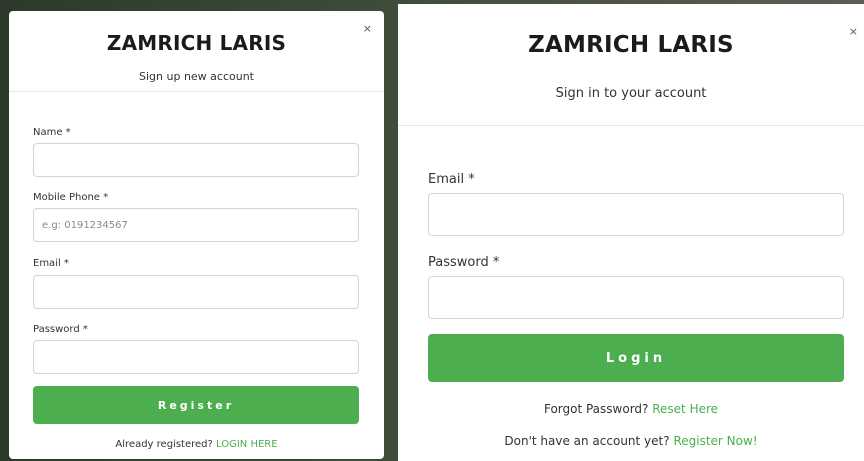  What do you see at coordinates (164, 444) in the screenshot?
I see `login-prompt-text: Already registered?` at bounding box center [164, 444].